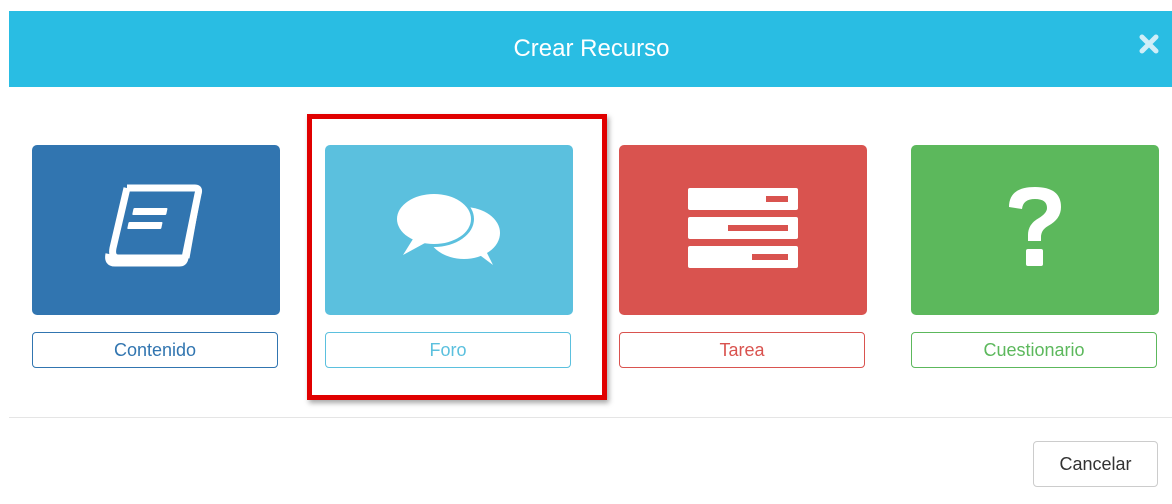 The height and width of the screenshot is (504, 1172). I want to click on task-list-icon, so click(743, 230).